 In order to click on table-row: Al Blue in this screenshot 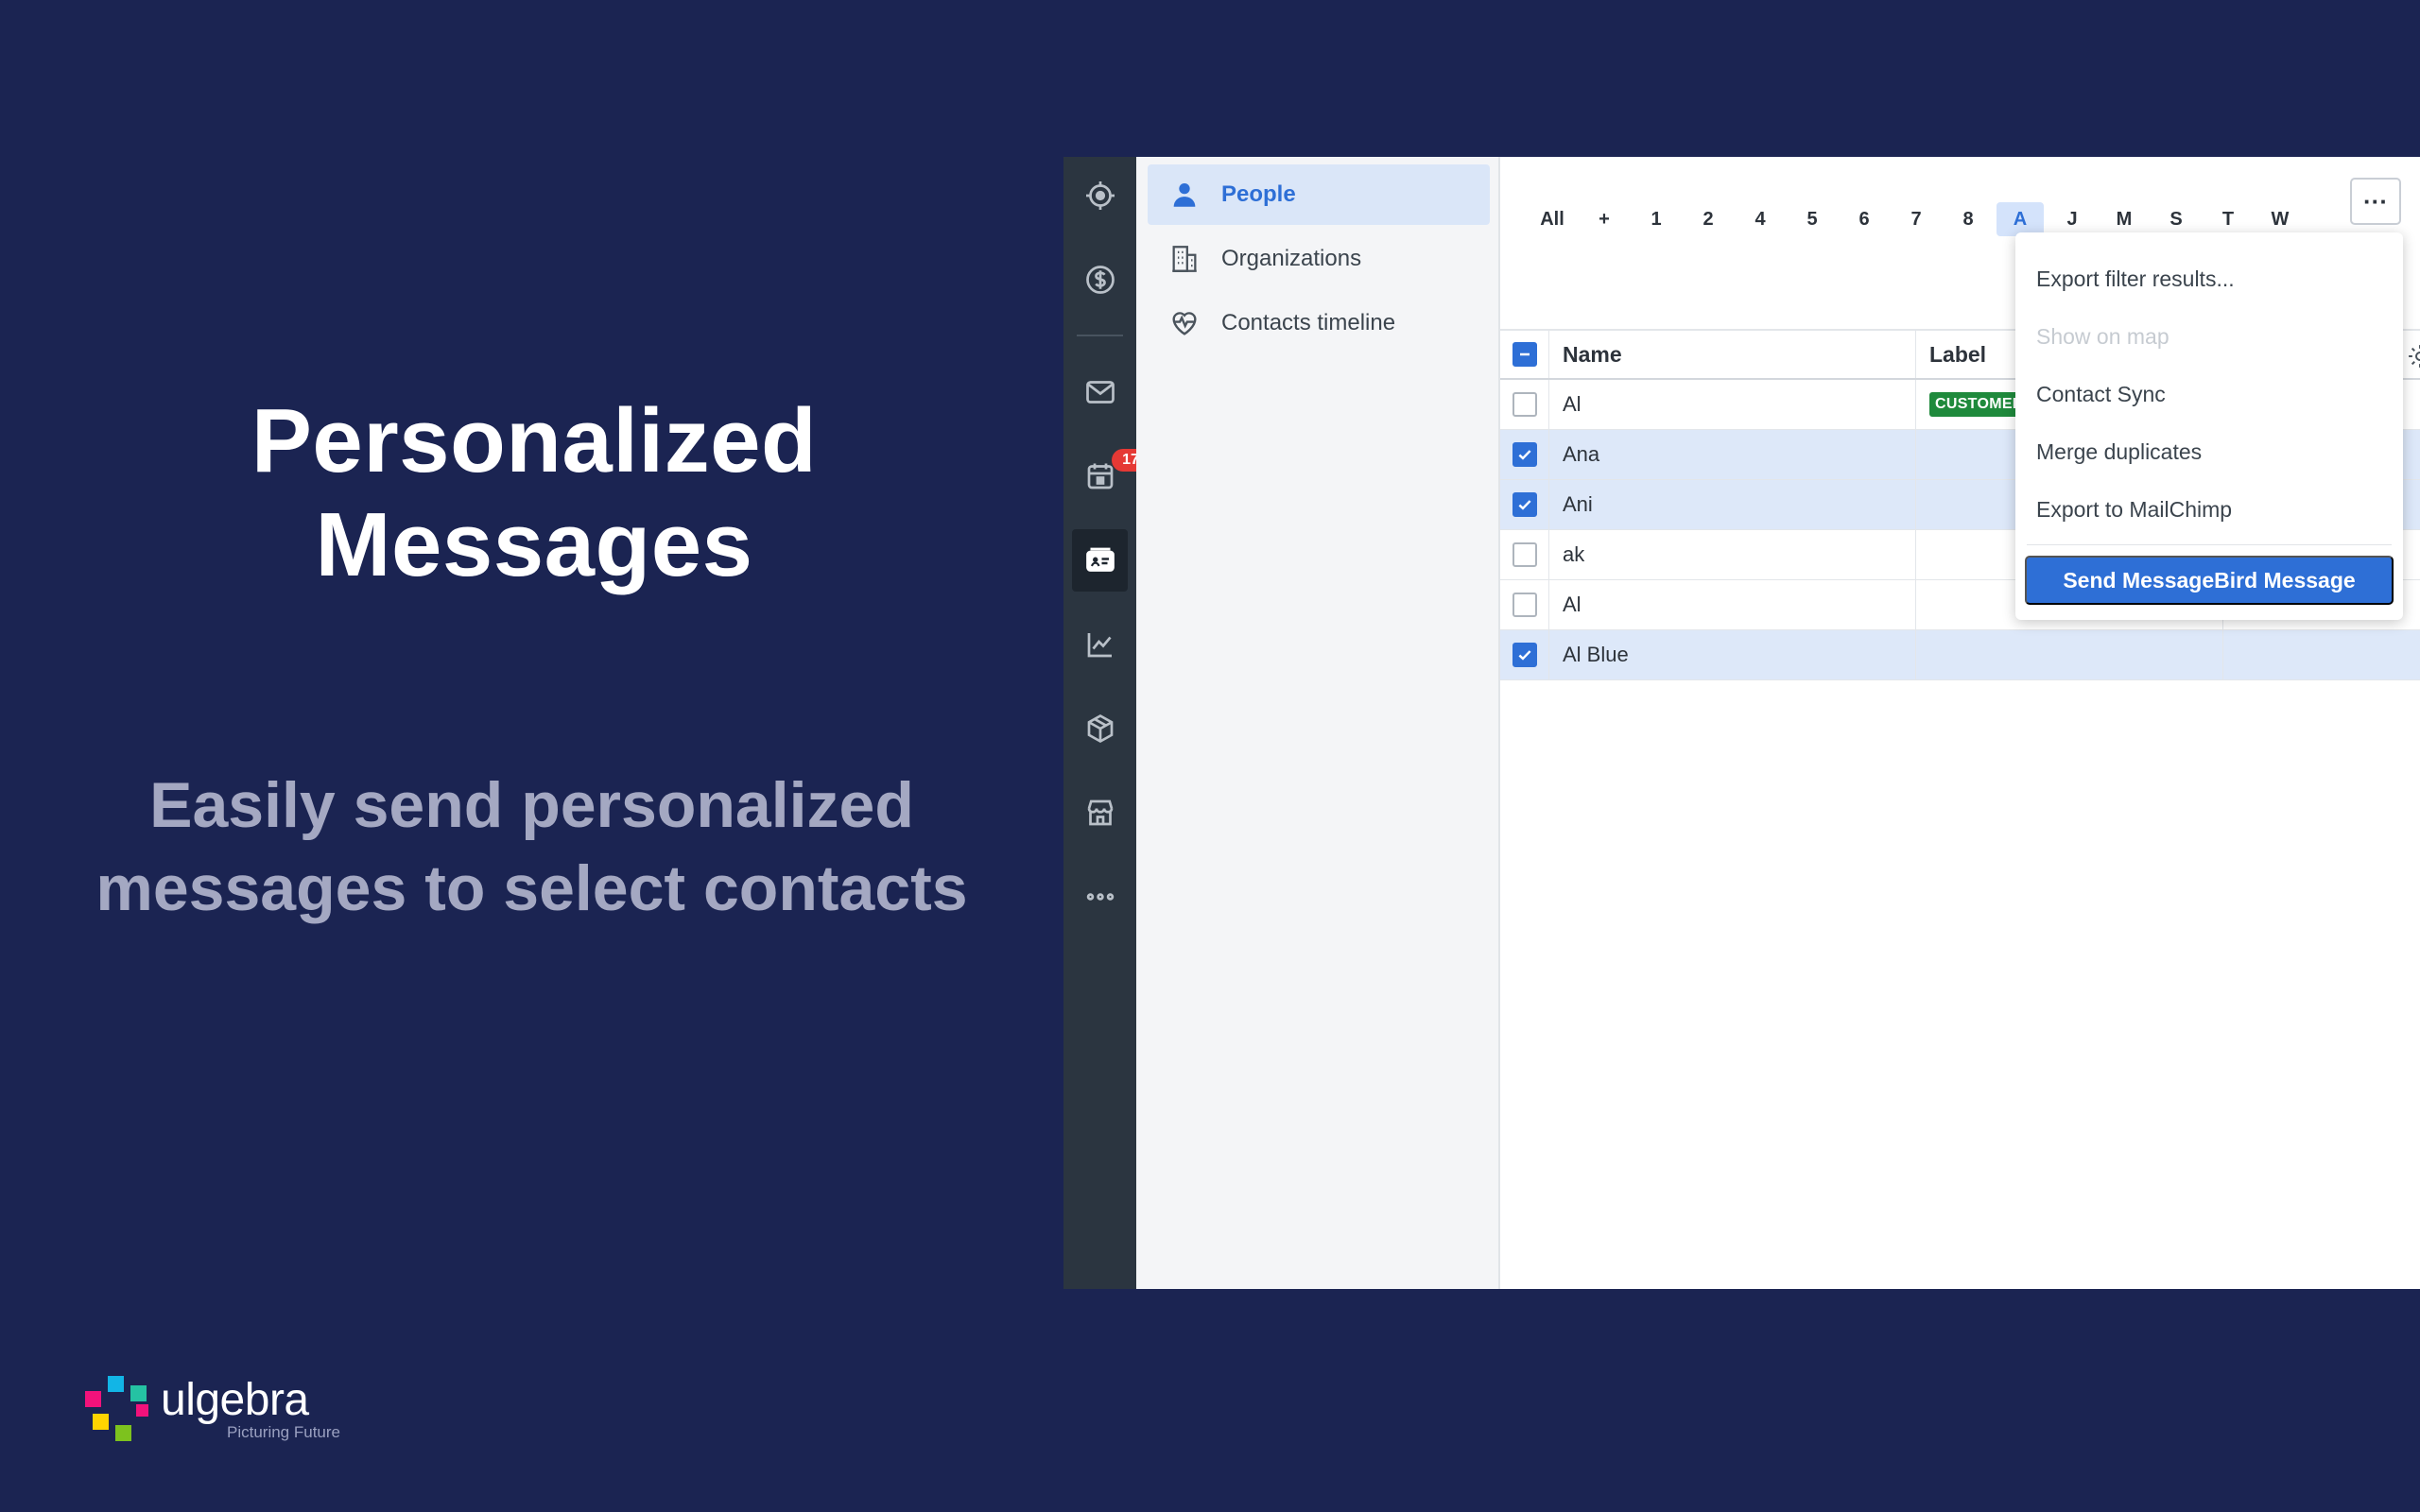, I will do `click(1960, 655)`.